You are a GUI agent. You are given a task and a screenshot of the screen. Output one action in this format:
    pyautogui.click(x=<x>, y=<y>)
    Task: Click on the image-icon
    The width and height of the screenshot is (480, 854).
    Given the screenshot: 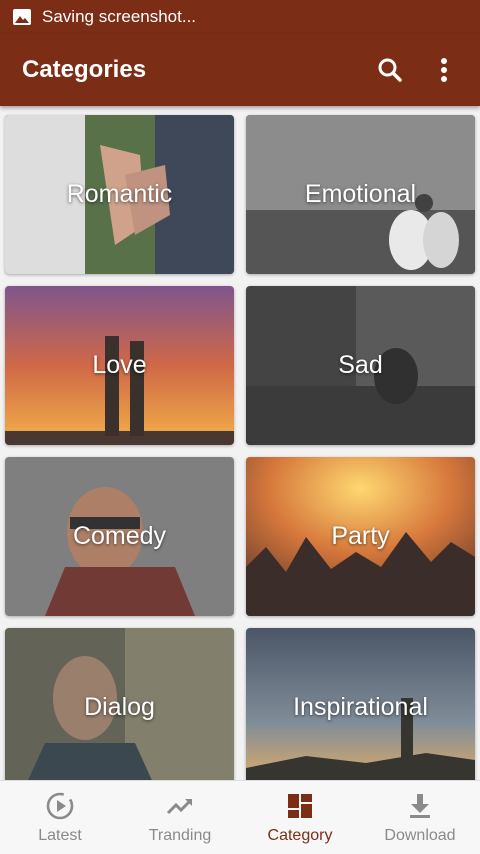 What is the action you would take?
    pyautogui.click(x=22, y=17)
    